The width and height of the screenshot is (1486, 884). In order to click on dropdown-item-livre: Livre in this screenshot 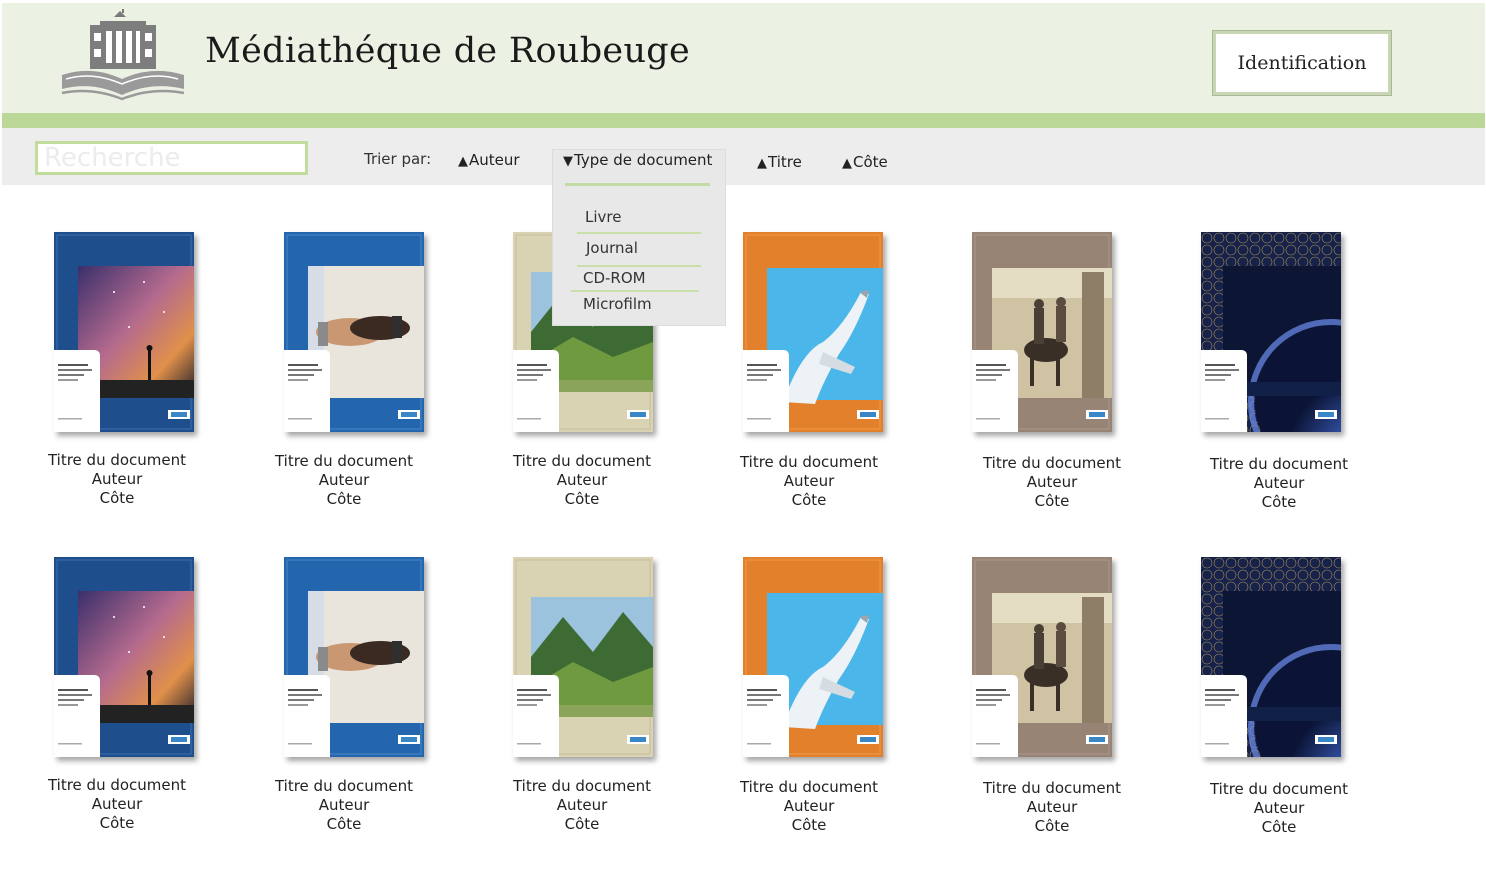, I will do `click(603, 217)`.